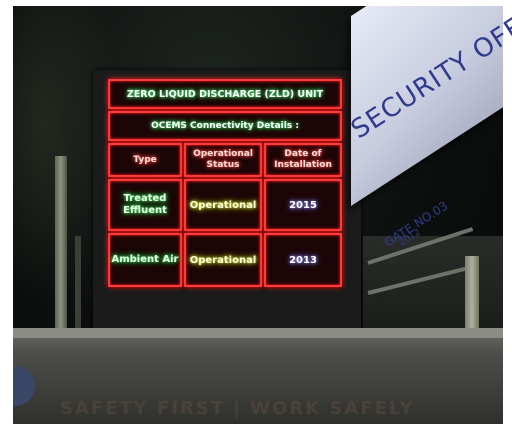 The width and height of the screenshot is (512, 425). What do you see at coordinates (225, 126) in the screenshot?
I see `board-subtitle: OCEMS Connectivity Details :` at bounding box center [225, 126].